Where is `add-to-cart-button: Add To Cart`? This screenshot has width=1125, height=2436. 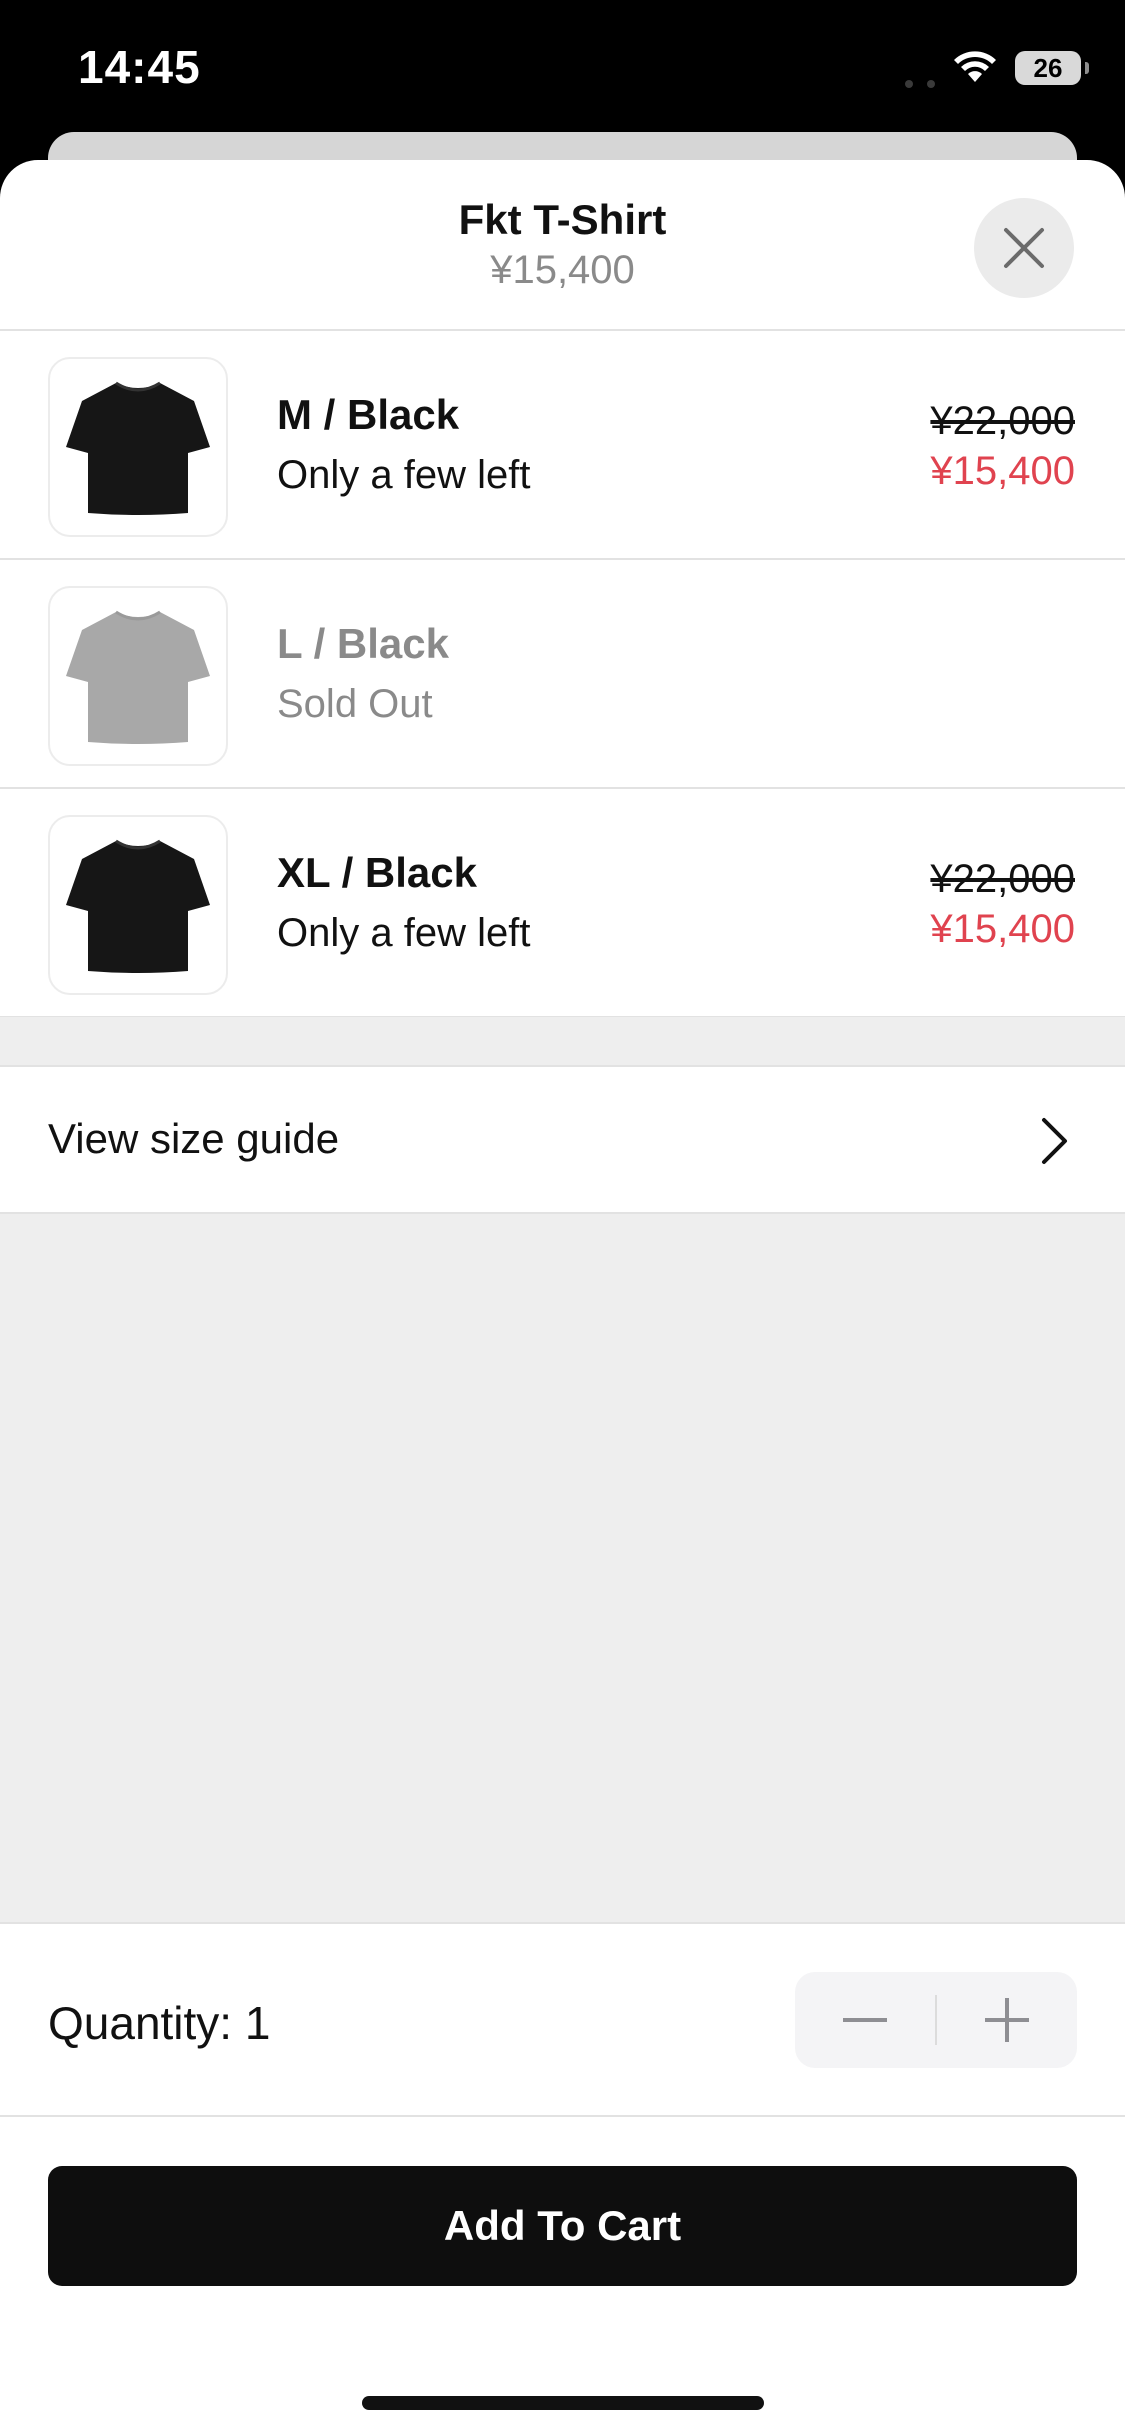
add-to-cart-button: Add To Cart is located at coordinates (562, 2226).